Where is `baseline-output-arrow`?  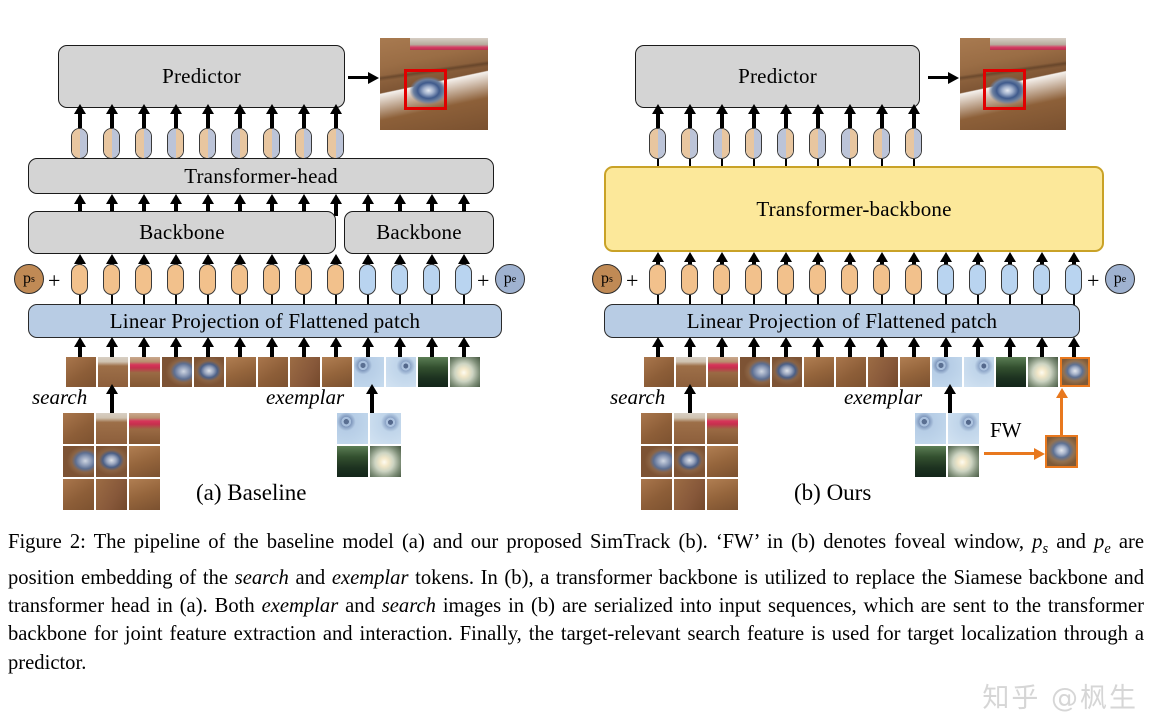 baseline-output-arrow is located at coordinates (359, 77).